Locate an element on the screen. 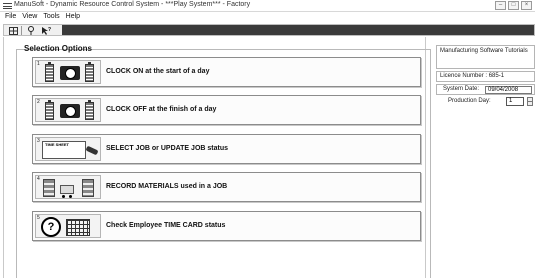  menu-view: View is located at coordinates (29, 17).